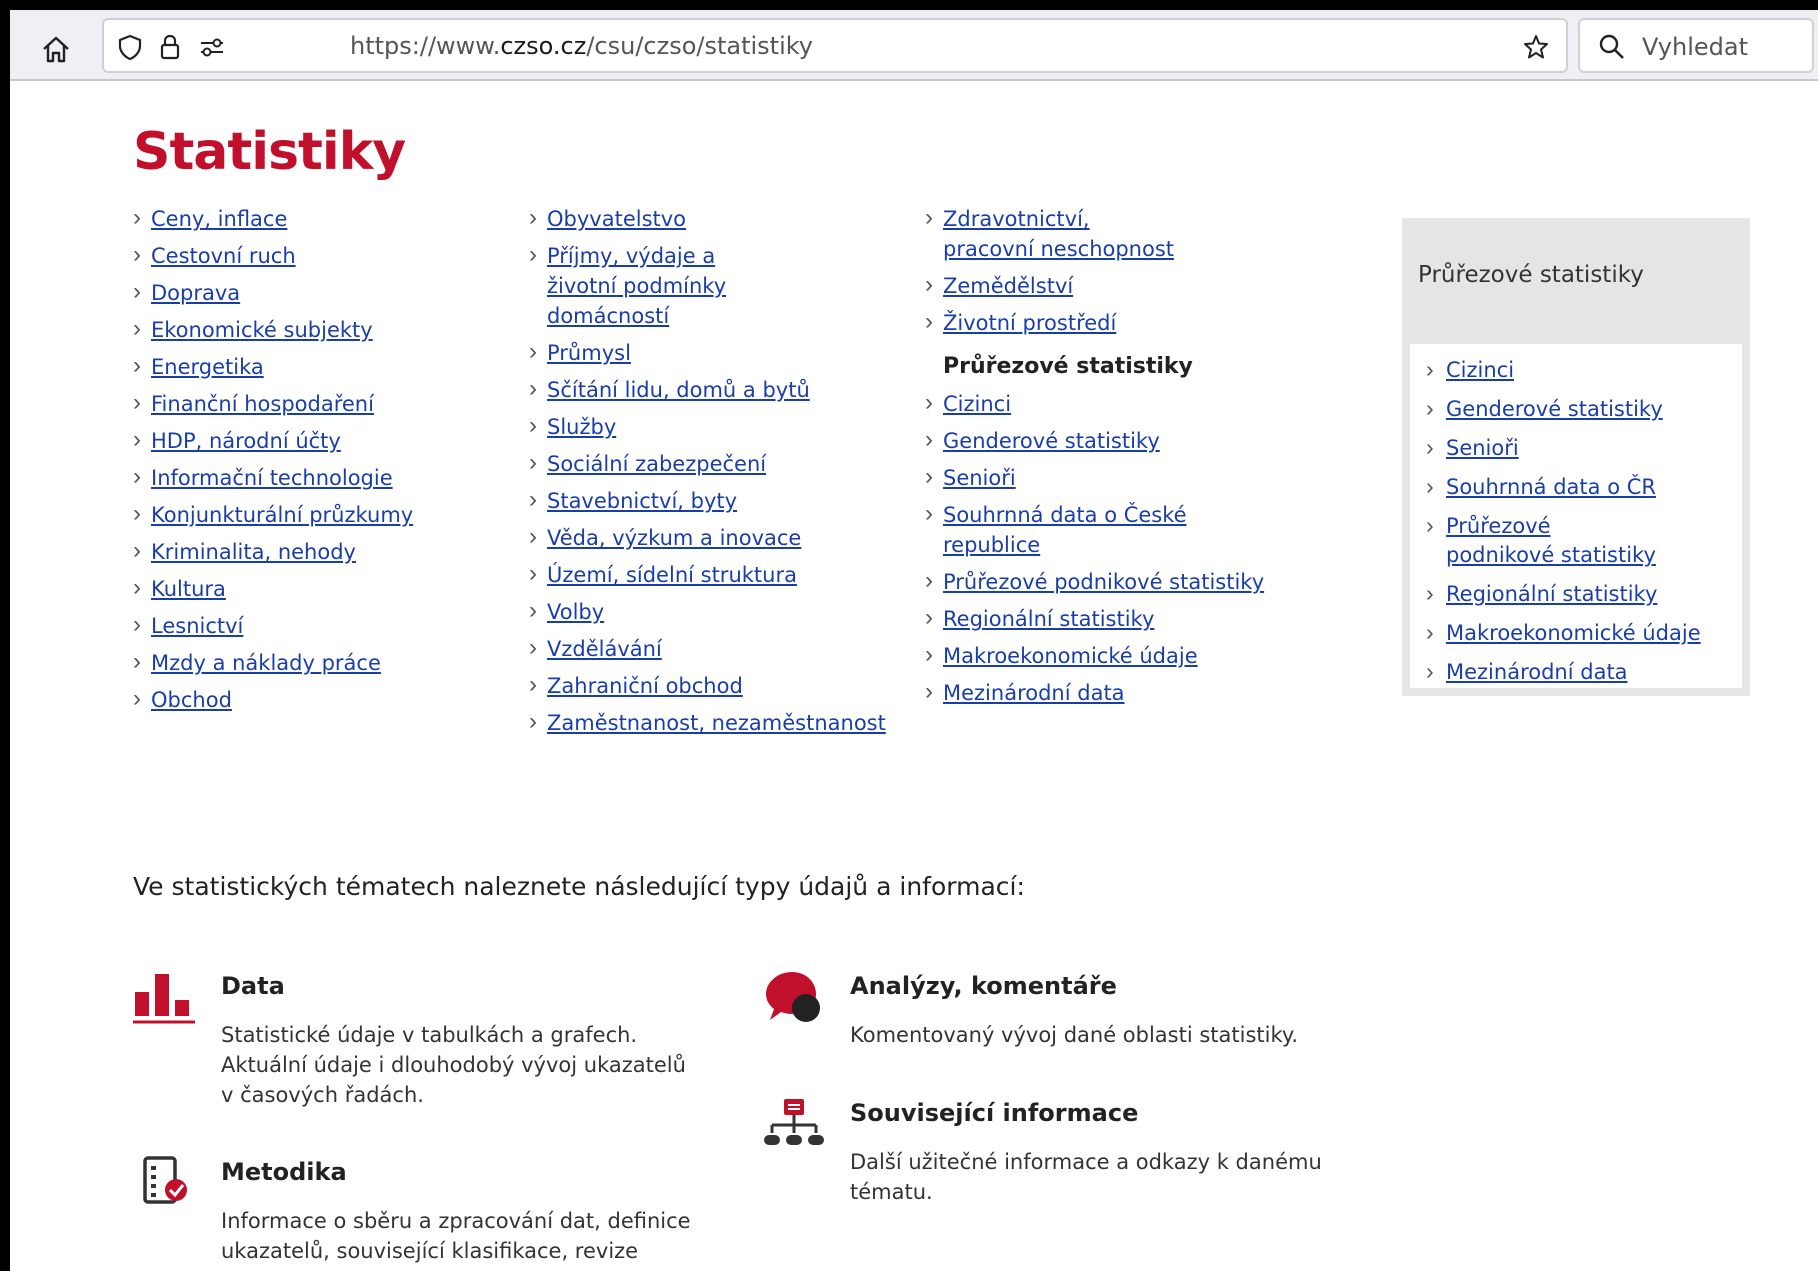  I want to click on sidebar-link: Mezinárodní data, so click(1537, 672).